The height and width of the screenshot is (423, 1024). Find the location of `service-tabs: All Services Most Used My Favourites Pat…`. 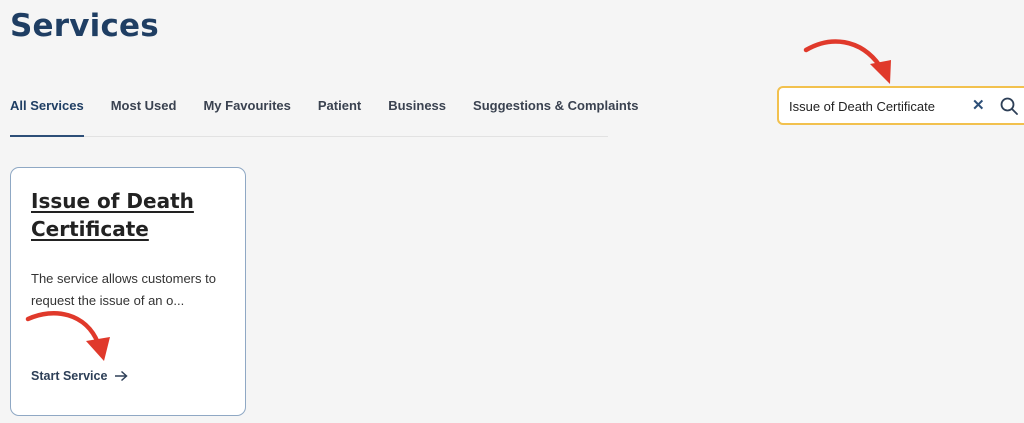

service-tabs: All Services Most Used My Favourites Pat… is located at coordinates (324, 113).